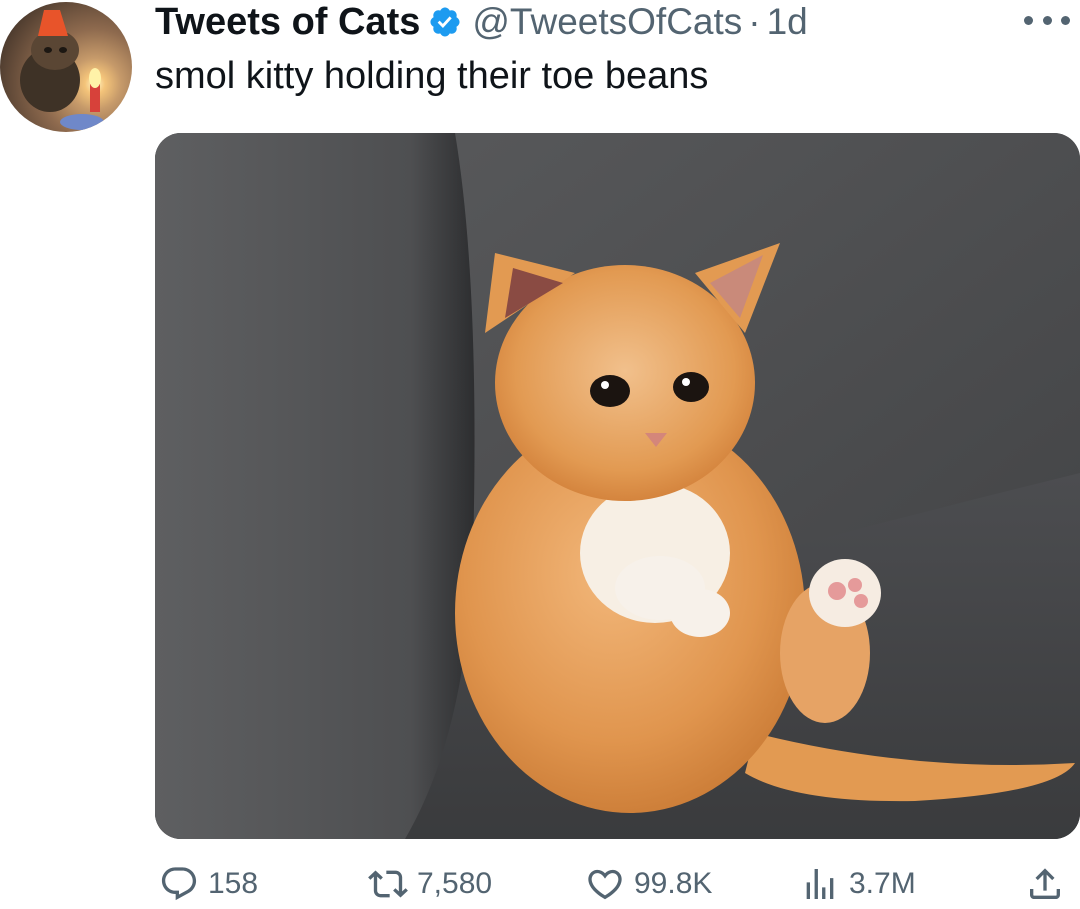 The image size is (1080, 909). What do you see at coordinates (882, 883) in the screenshot?
I see `view-count: 3.7M` at bounding box center [882, 883].